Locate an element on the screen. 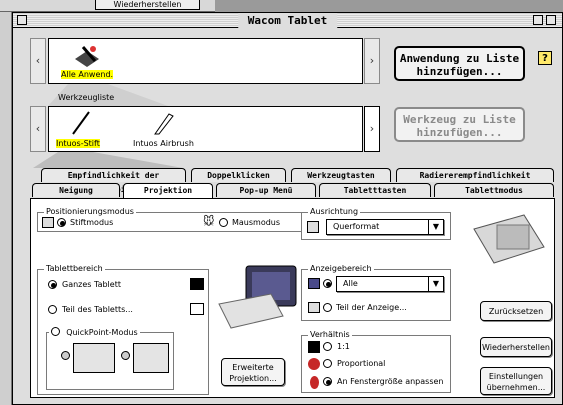 This screenshot has width=563, height=405. apps-scroll-right-arrow: › is located at coordinates (372, 61).